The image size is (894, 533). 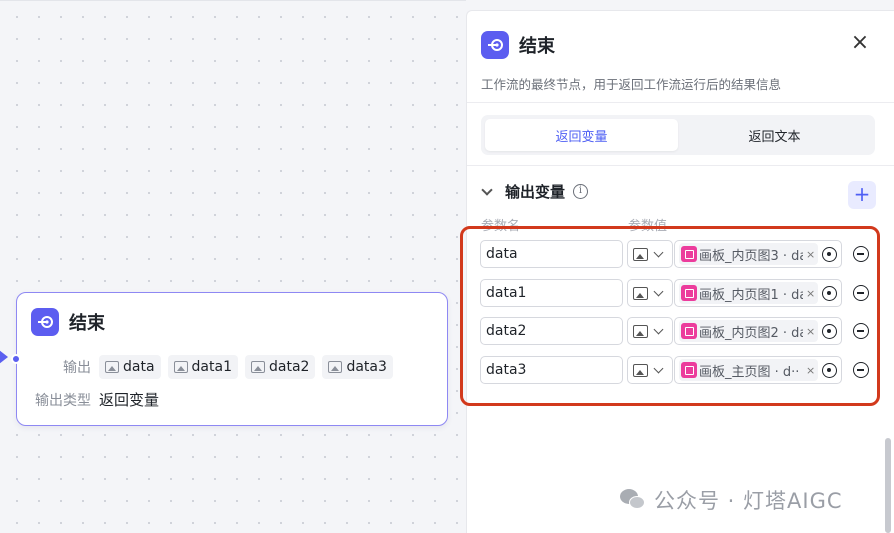 I want to click on close-icon: ×, so click(x=860, y=43).